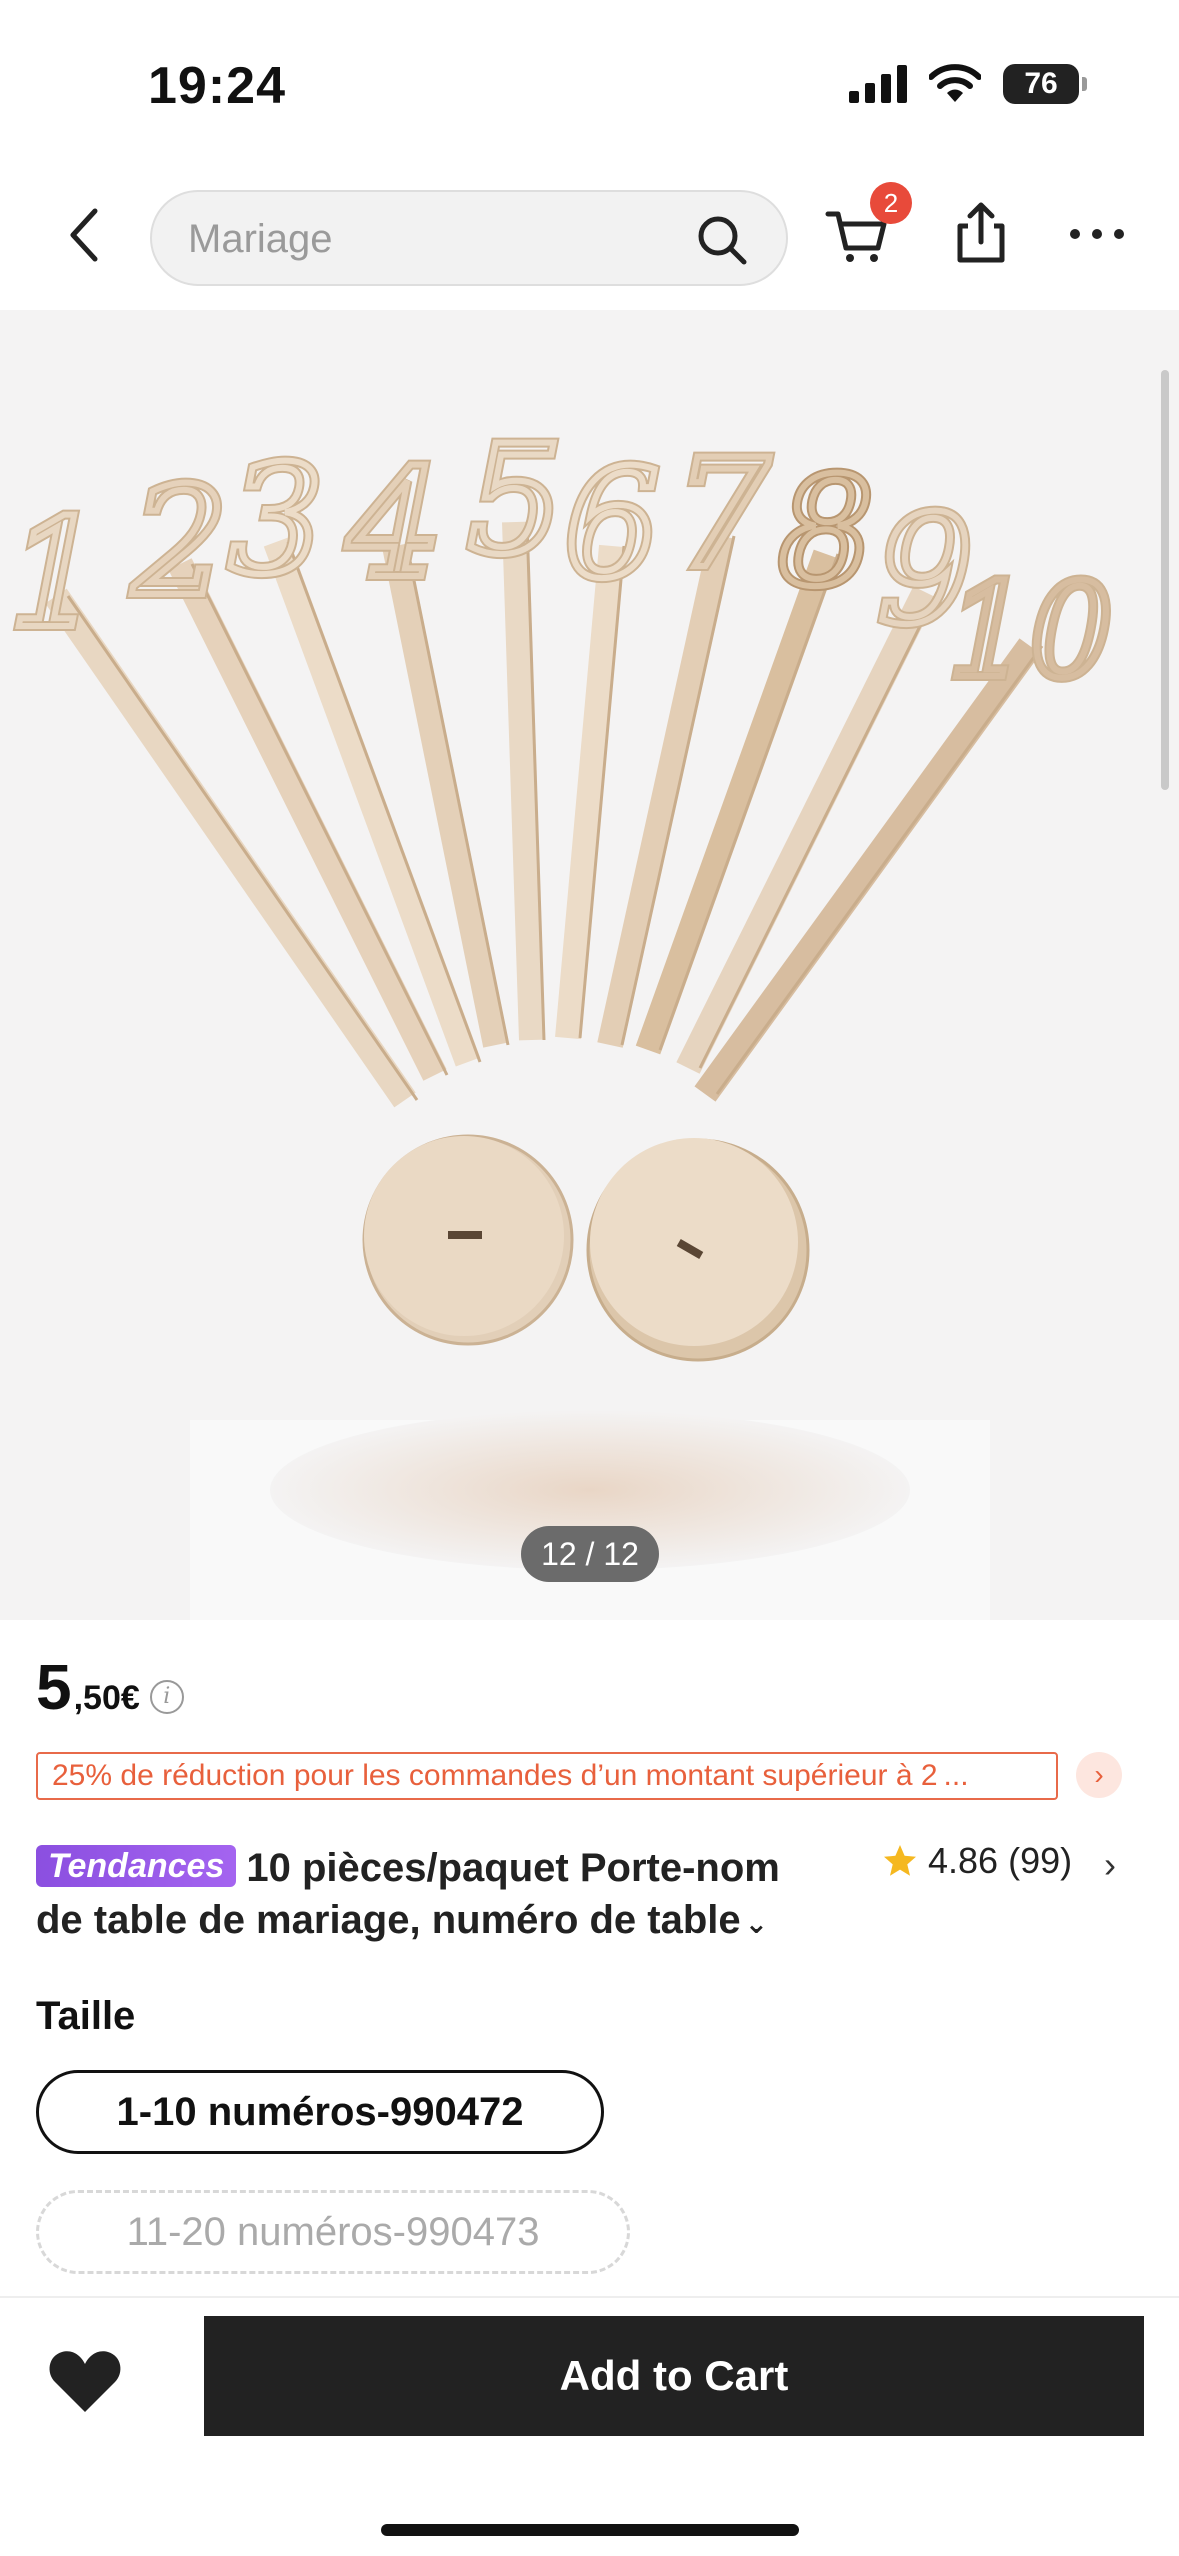 The width and height of the screenshot is (1179, 2556). I want to click on number-stick-digit: 3, so click(275, 521).